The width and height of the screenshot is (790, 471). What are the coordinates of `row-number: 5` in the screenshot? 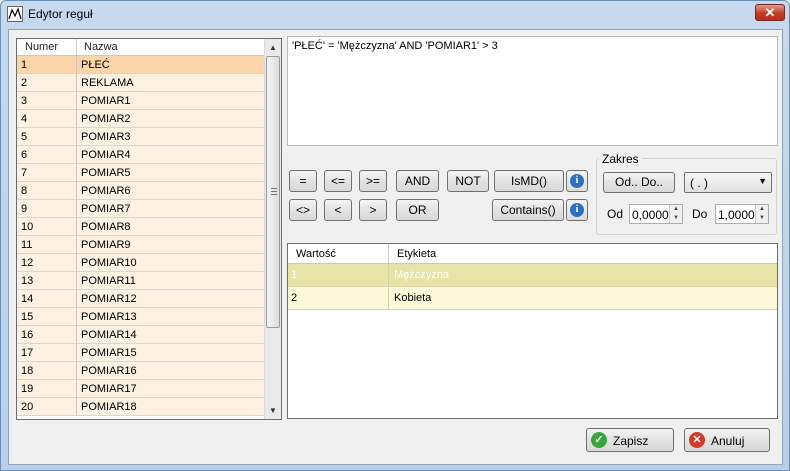 It's located at (24, 137).